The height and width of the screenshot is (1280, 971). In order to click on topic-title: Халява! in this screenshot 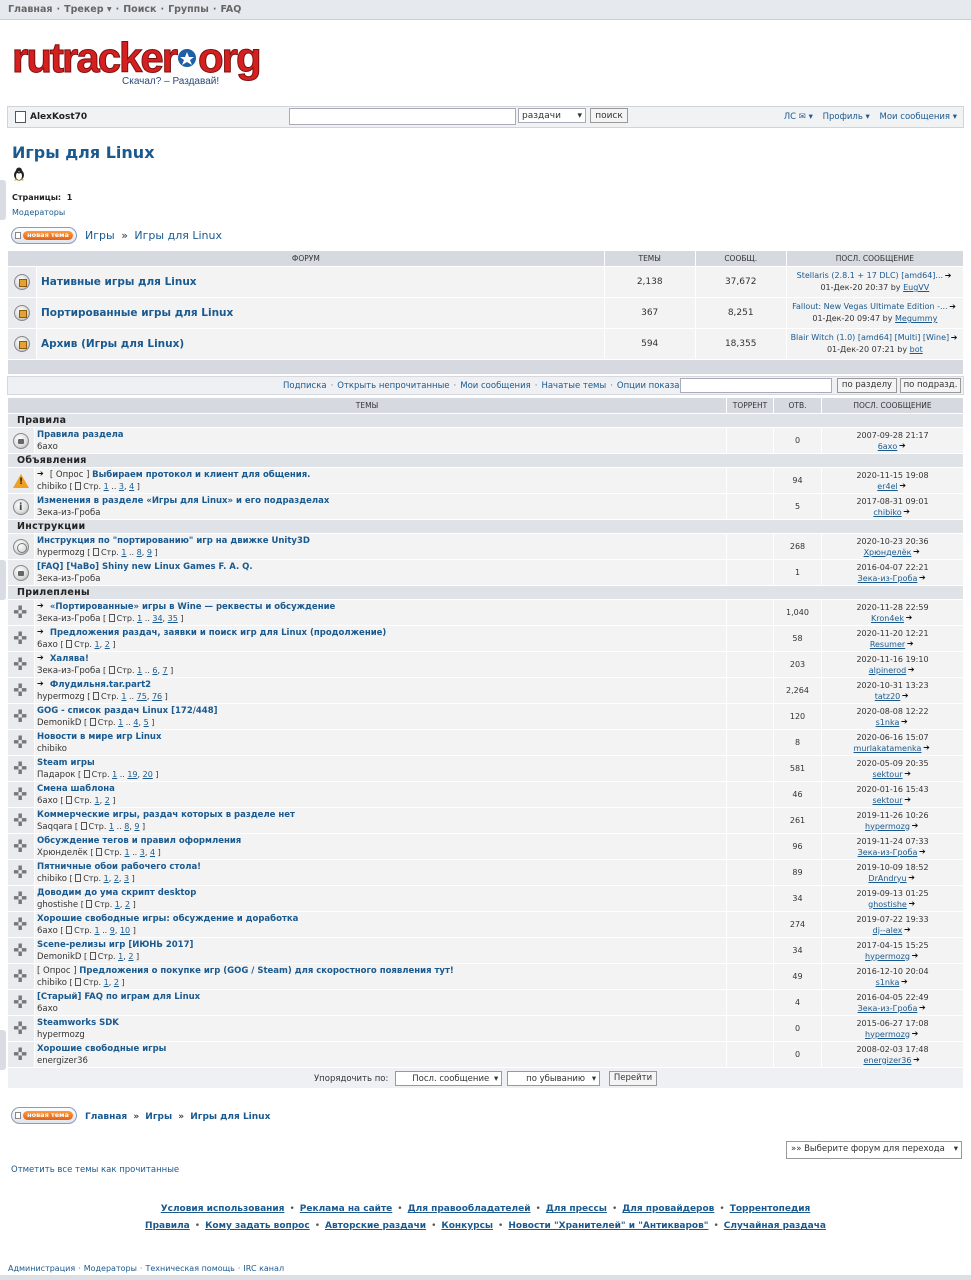, I will do `click(69, 659)`.